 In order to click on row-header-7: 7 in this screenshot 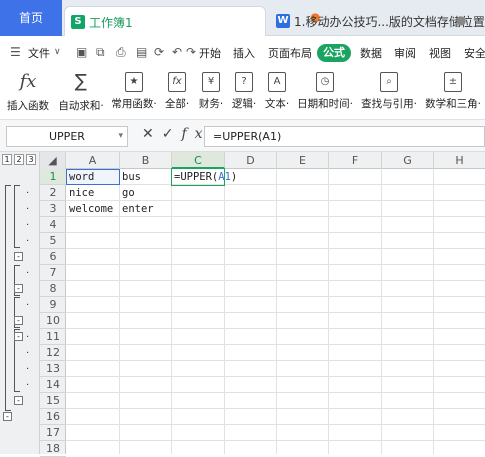, I will do `click(53, 273)`.